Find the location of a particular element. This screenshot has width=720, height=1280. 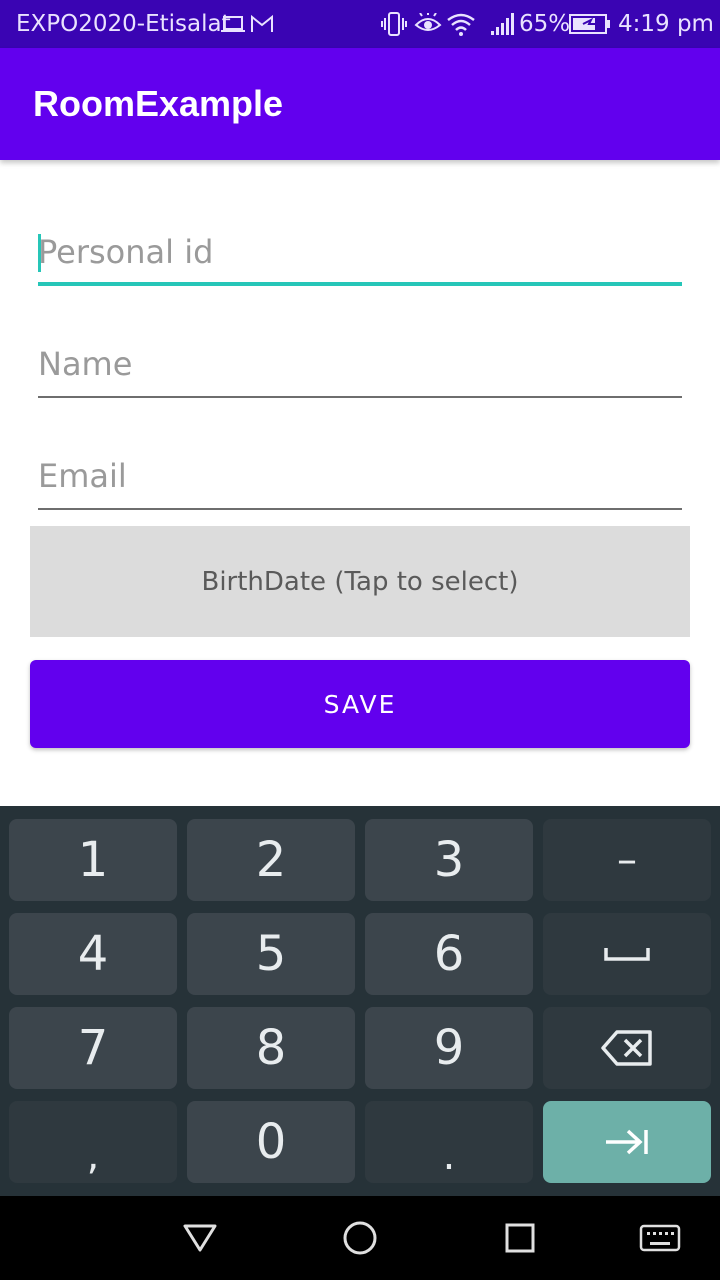

recents-icon is located at coordinates (520, 1238).